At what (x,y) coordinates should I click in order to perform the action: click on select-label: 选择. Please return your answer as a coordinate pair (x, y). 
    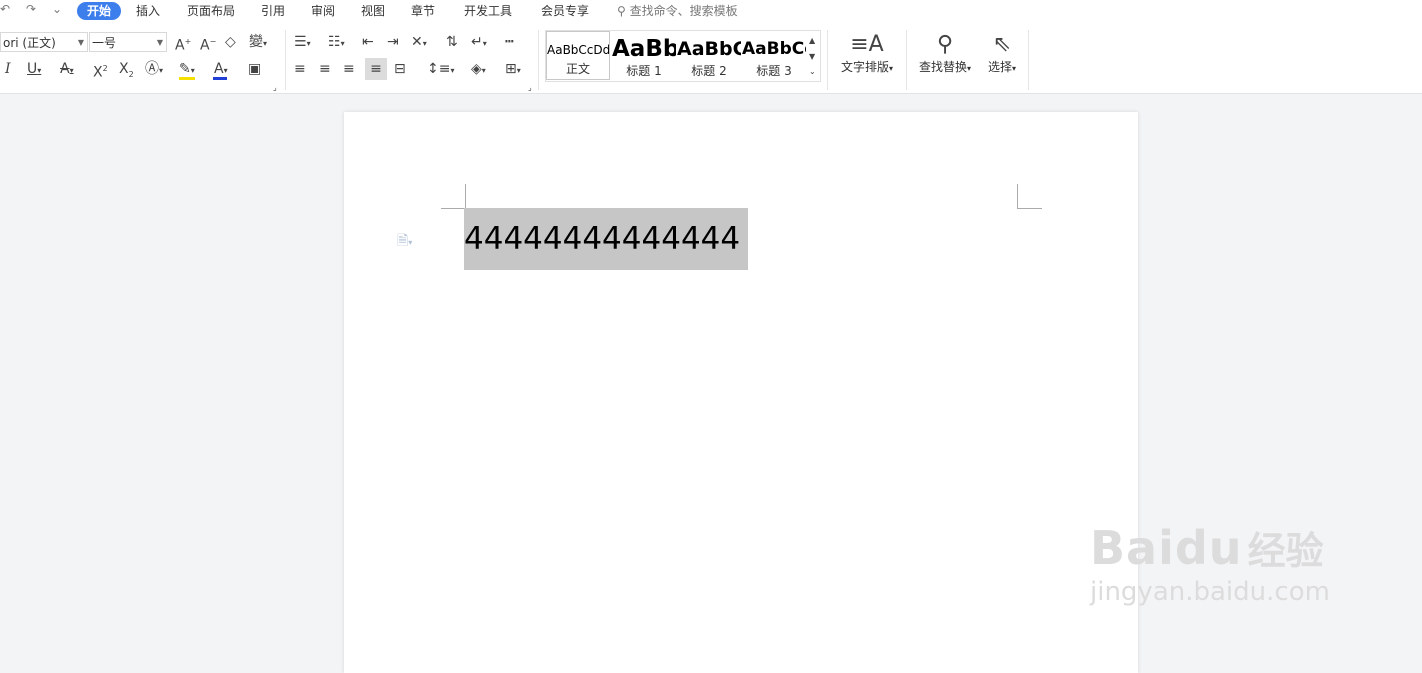
    Looking at the image, I should click on (999, 67).